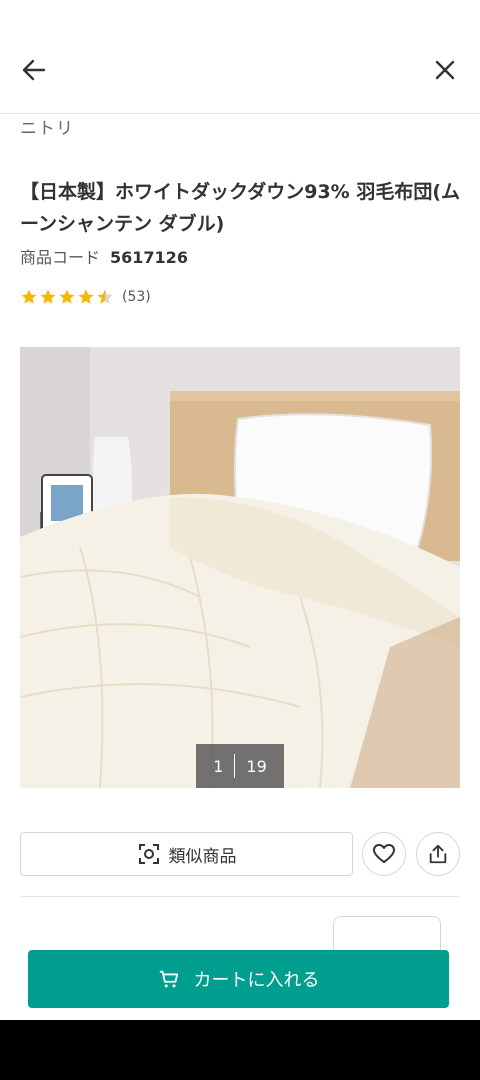 This screenshot has height=1080, width=480. I want to click on system-nav-area, so click(240, 1050).